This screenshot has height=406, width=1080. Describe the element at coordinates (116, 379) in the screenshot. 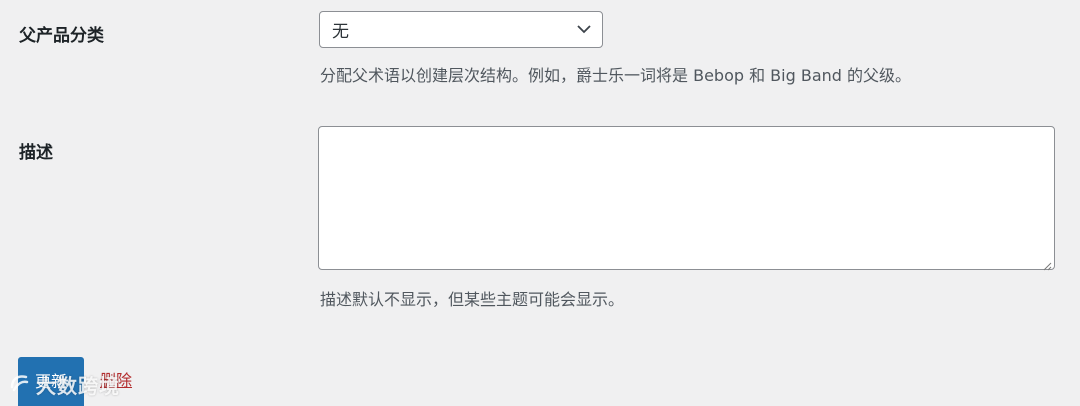

I see `delete-link: 删除` at that location.